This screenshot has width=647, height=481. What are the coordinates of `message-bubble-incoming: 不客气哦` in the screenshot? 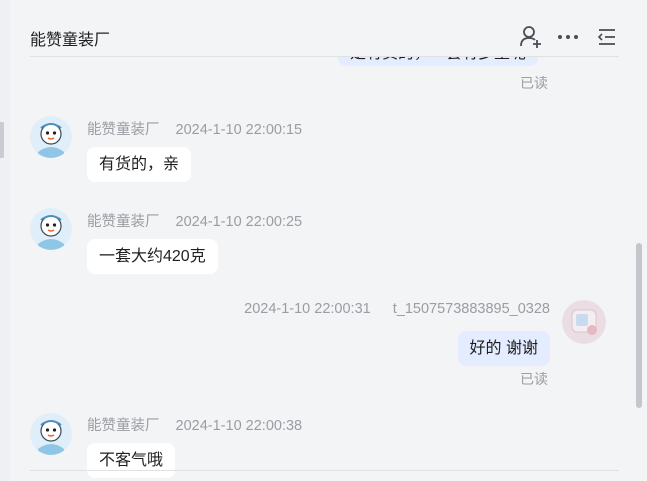 It's located at (131, 460).